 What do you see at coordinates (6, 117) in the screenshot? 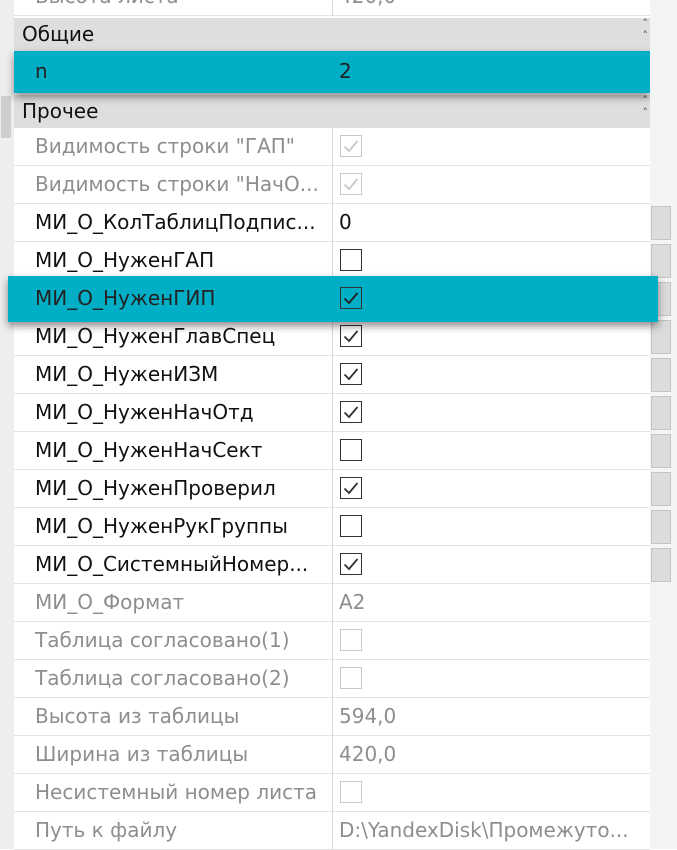
I see `left-scroll-thumb` at bounding box center [6, 117].